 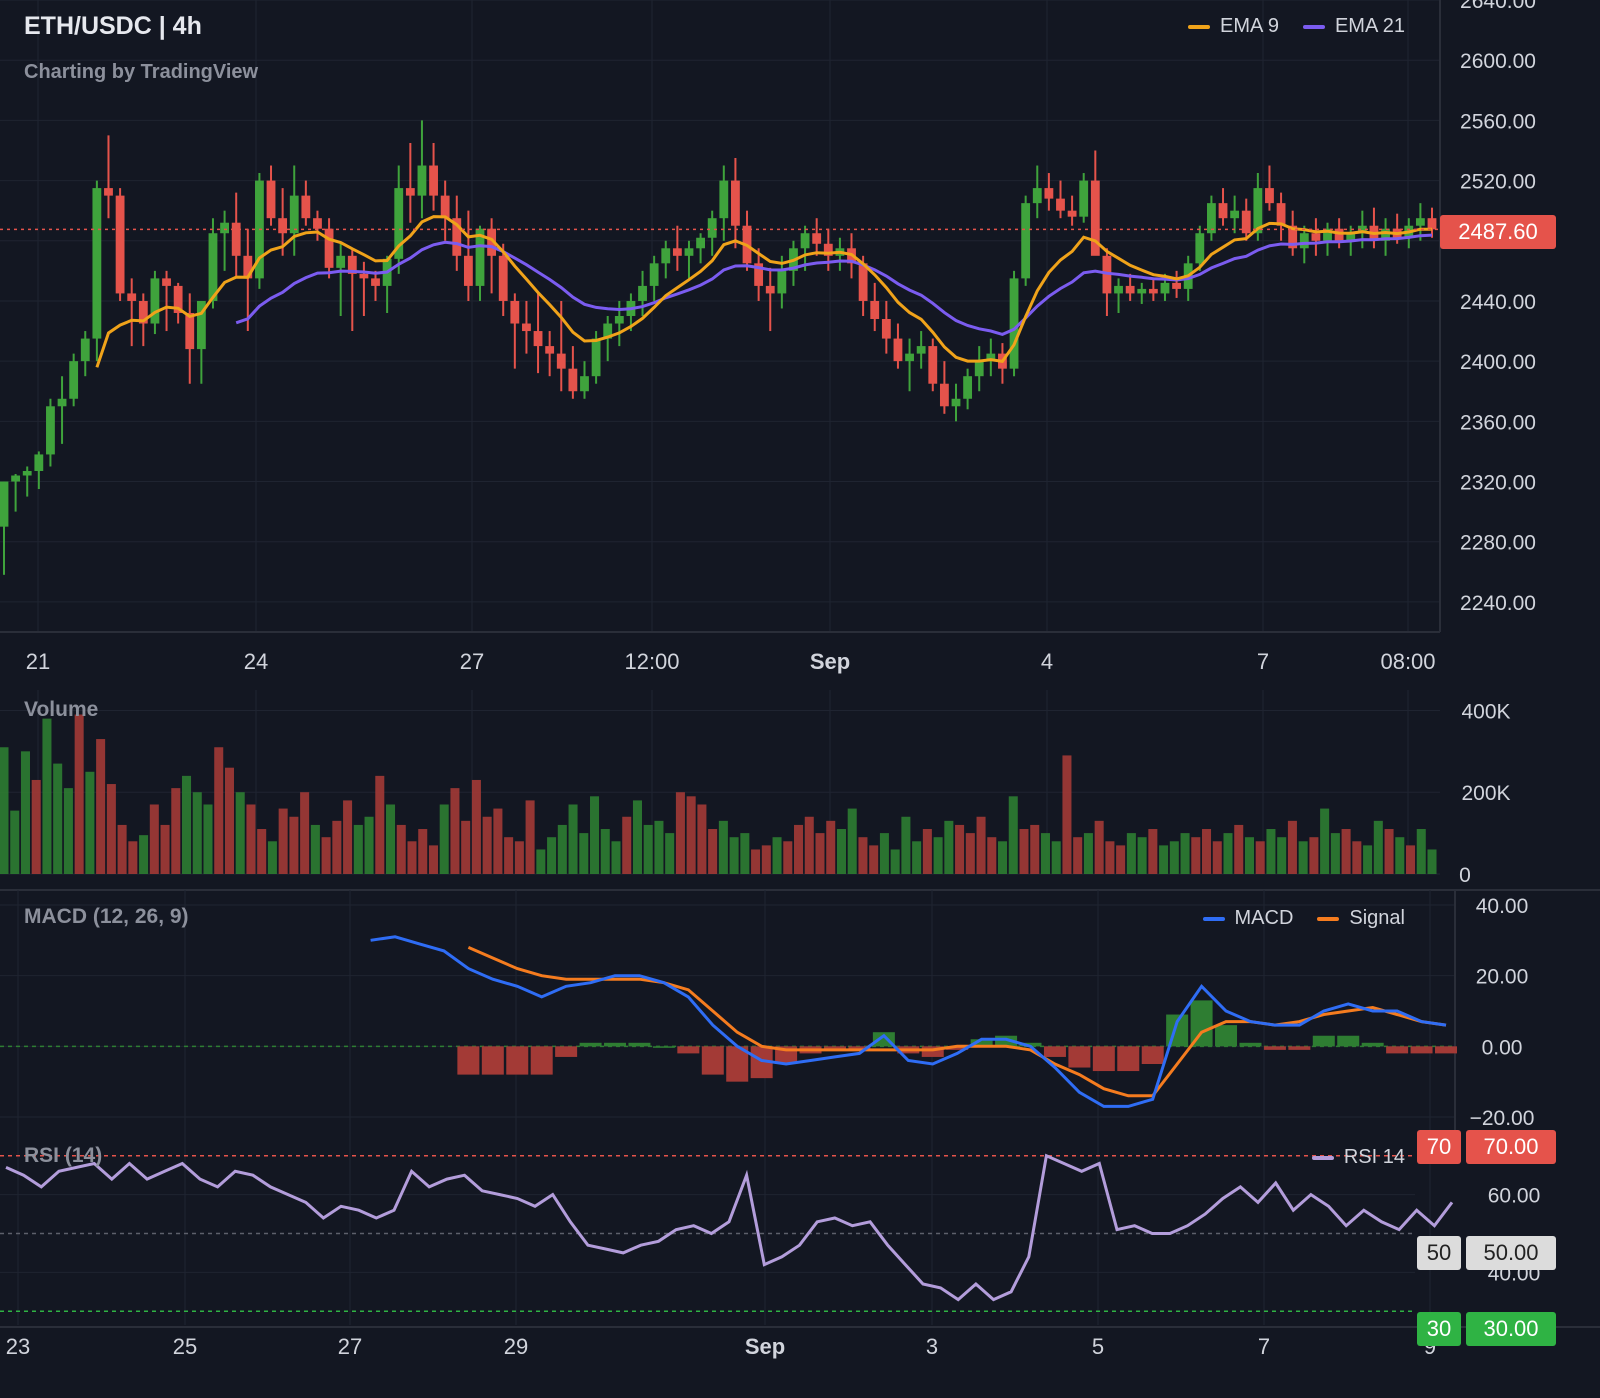 What do you see at coordinates (1439, 1329) in the screenshot?
I see `rsi-lower-tag-left: 30` at bounding box center [1439, 1329].